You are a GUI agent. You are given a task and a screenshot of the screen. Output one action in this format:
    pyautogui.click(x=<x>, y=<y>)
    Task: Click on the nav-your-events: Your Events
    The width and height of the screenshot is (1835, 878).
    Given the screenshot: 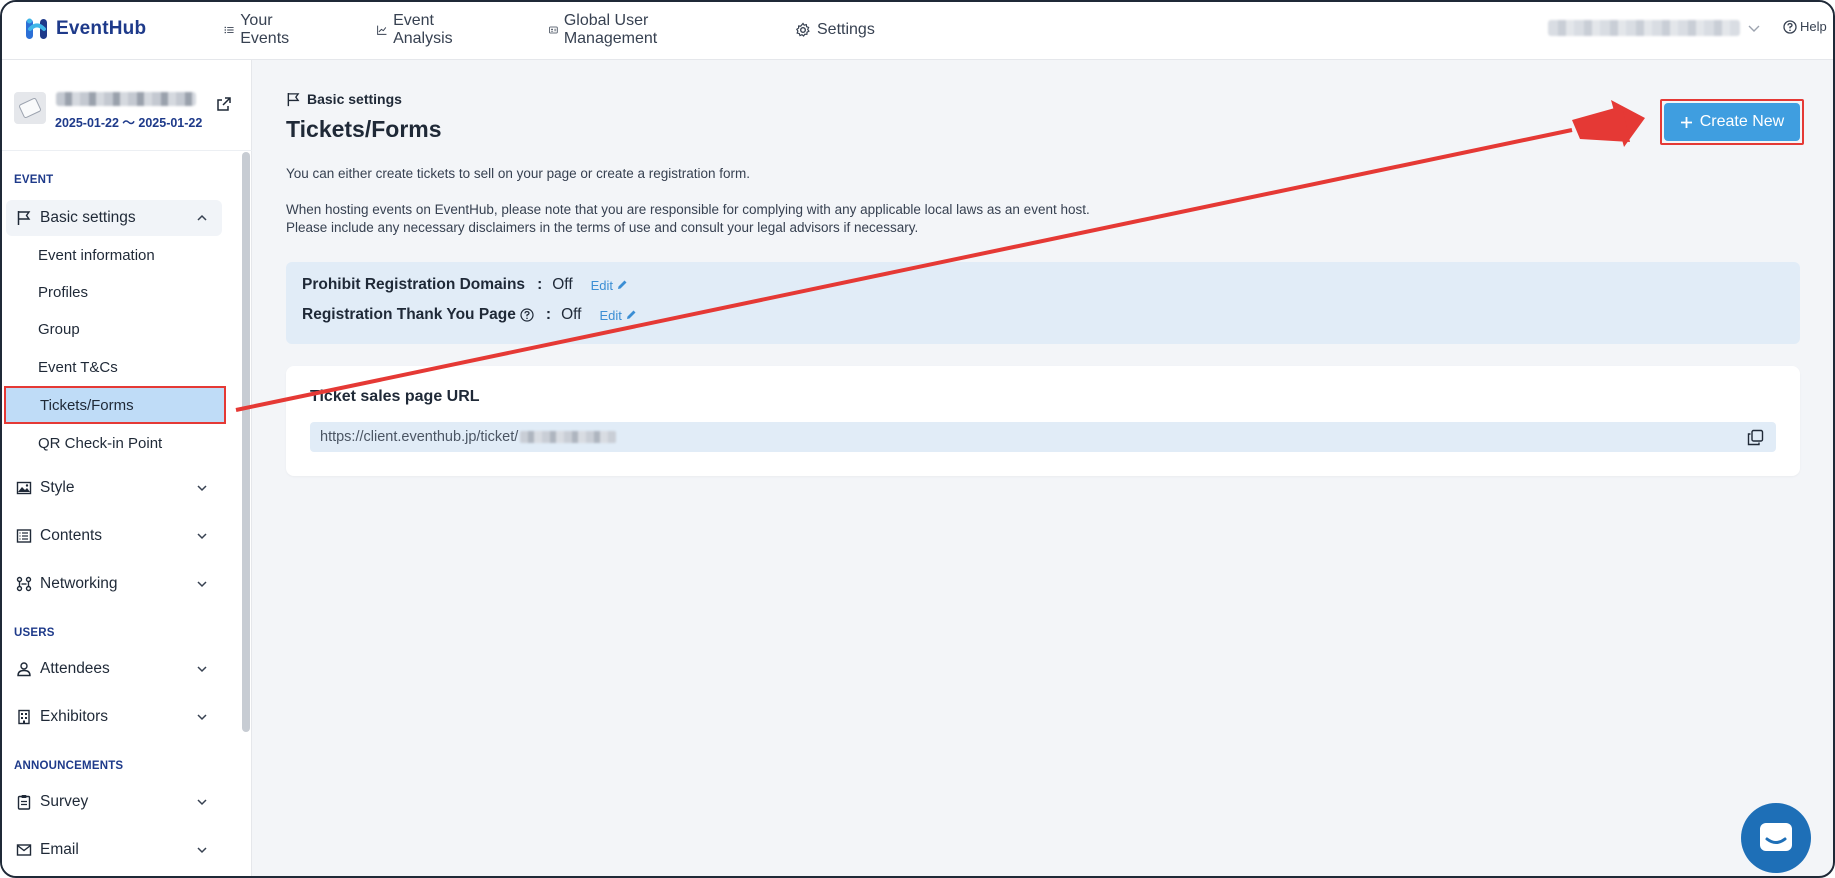 What is the action you would take?
    pyautogui.click(x=259, y=29)
    